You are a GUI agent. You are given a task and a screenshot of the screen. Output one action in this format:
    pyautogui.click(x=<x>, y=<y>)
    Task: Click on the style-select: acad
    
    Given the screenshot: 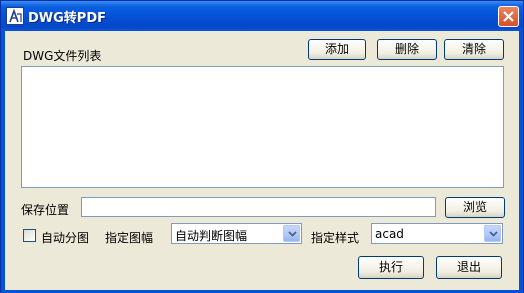 What is the action you would take?
    pyautogui.click(x=437, y=233)
    